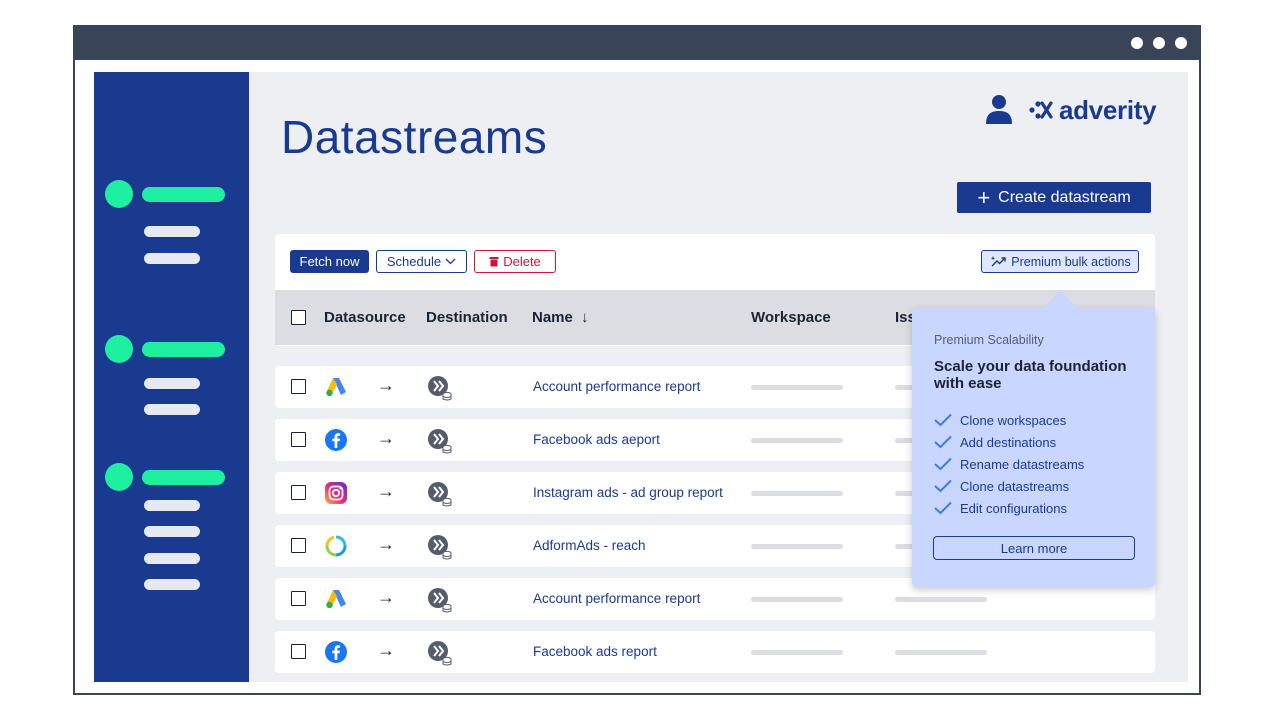 This screenshot has height=720, width=1280. Describe the element at coordinates (1041, 110) in the screenshot. I see `adverity-logo-icon` at that location.